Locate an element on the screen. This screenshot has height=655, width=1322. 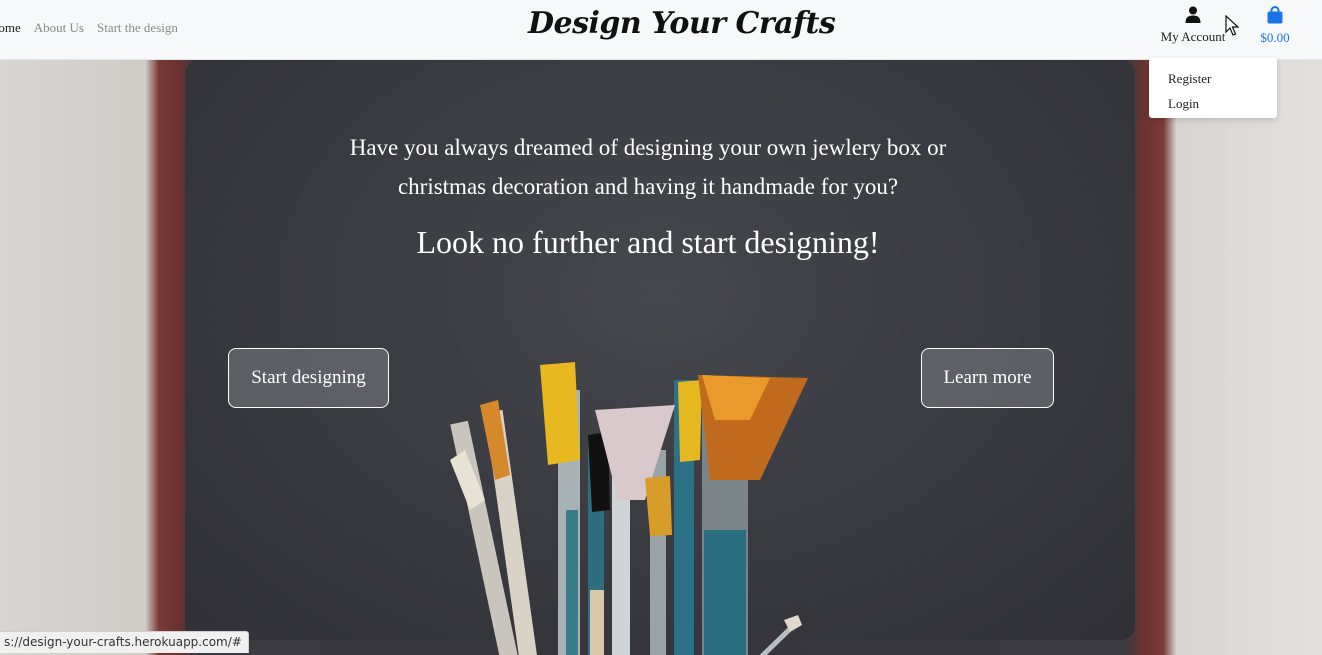
nav-home-link: Home is located at coordinates (10, 28).